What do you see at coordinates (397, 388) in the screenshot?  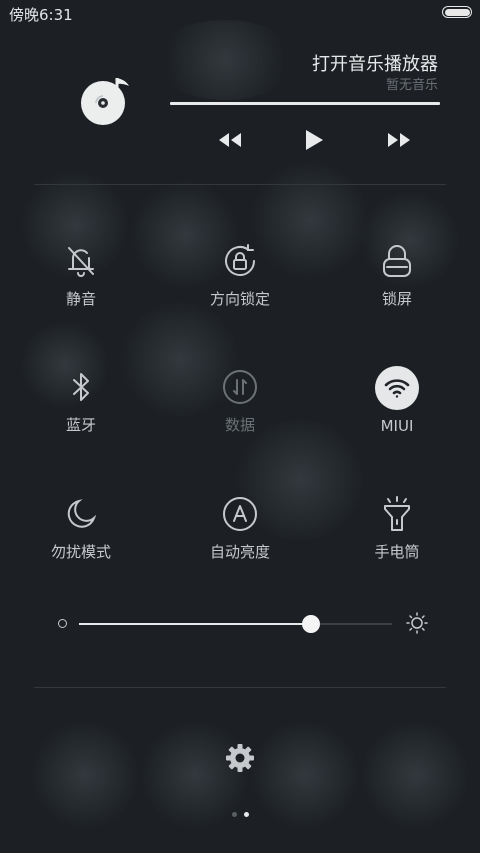 I see `wifi-icon` at bounding box center [397, 388].